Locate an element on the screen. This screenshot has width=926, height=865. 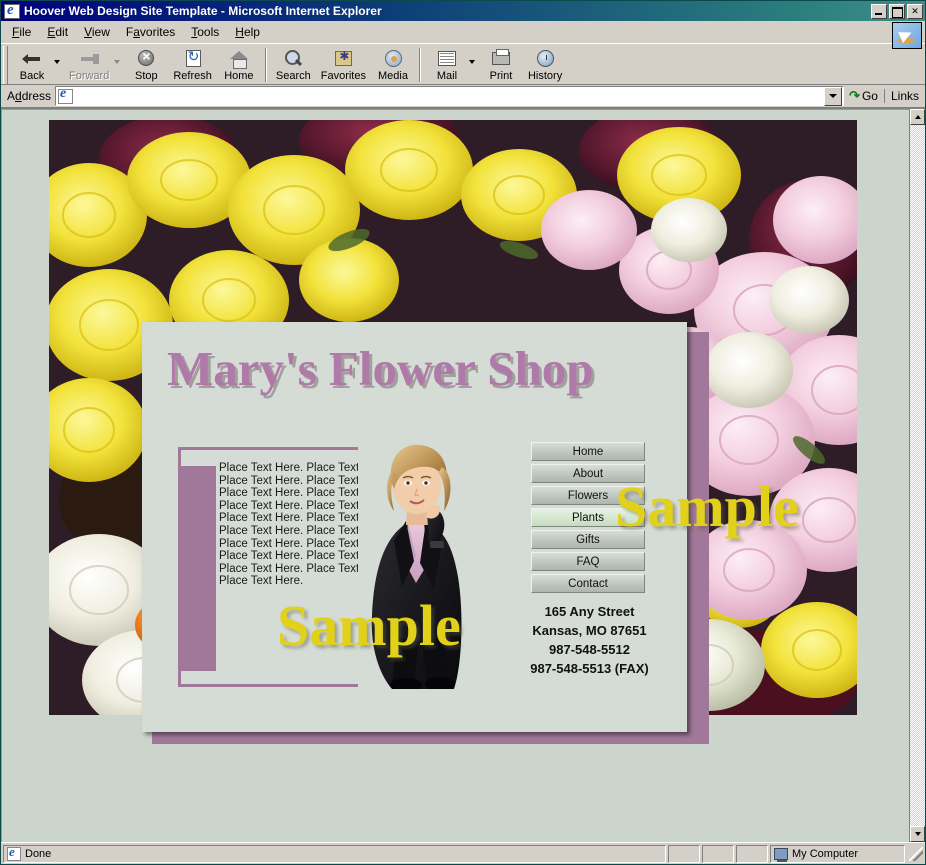
forward-button-label: Forward is located at coordinates (89, 76).